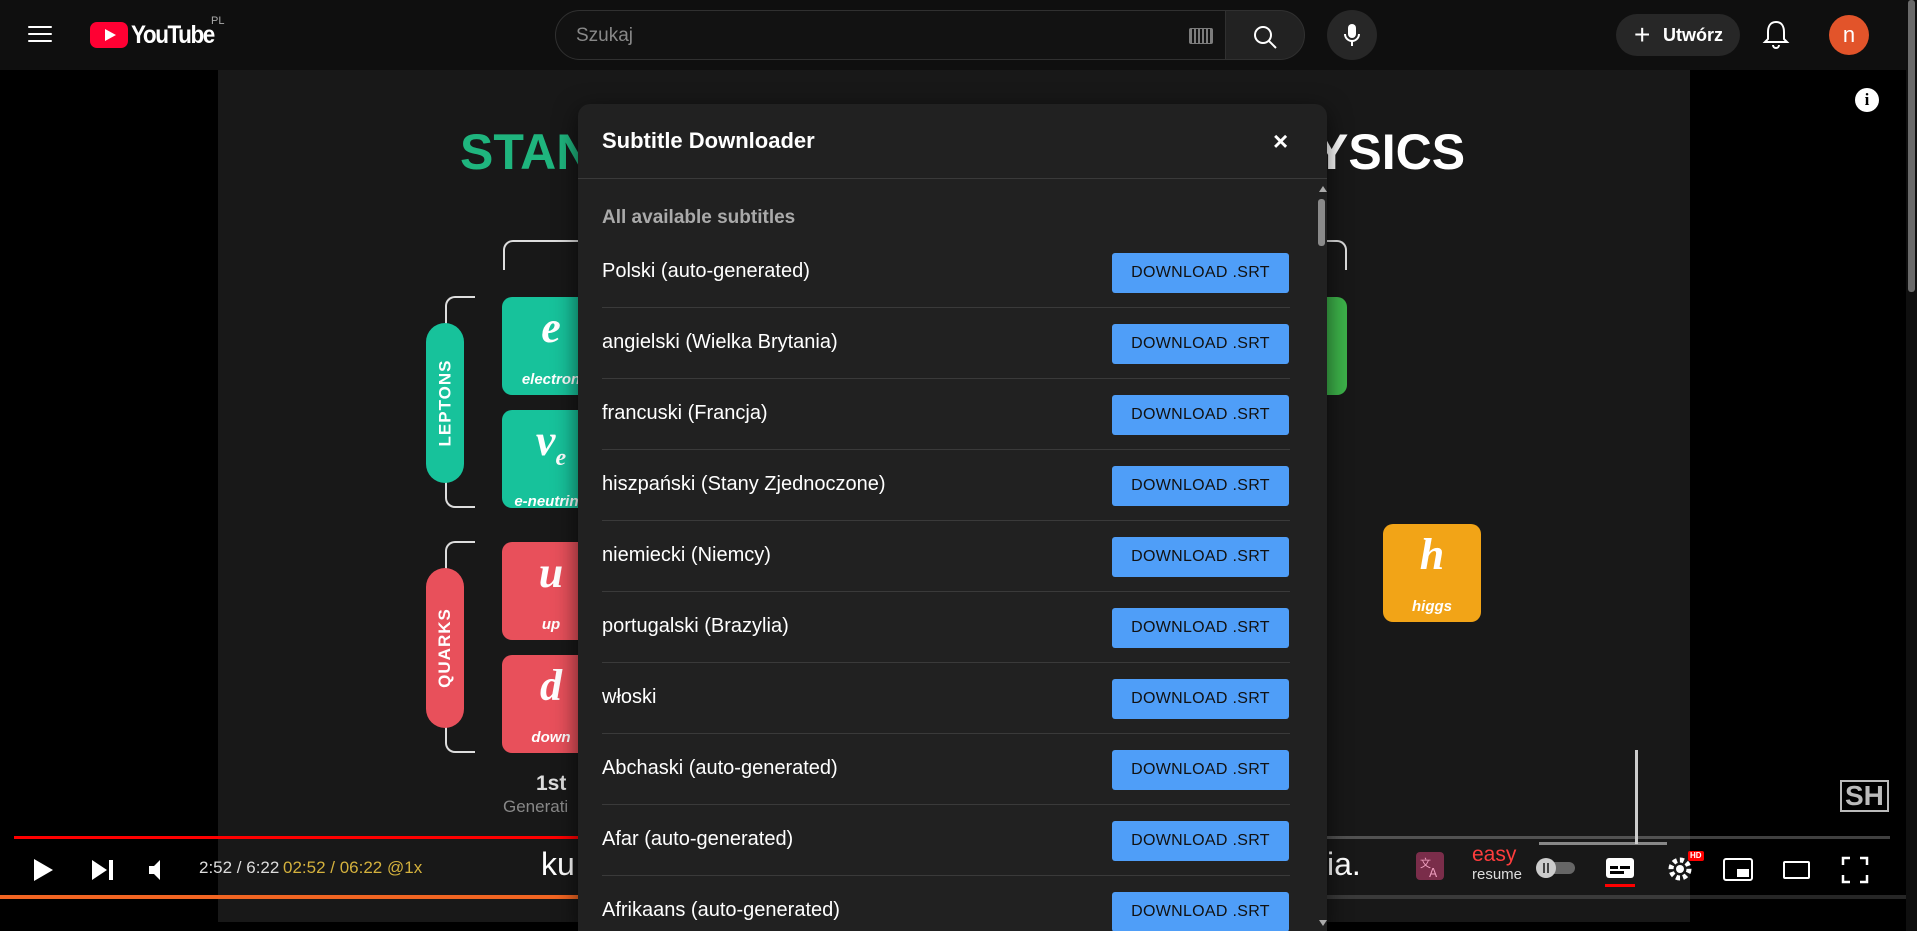 The height and width of the screenshot is (931, 1917). Describe the element at coordinates (1265, 37) in the screenshot. I see `search-icon` at that location.